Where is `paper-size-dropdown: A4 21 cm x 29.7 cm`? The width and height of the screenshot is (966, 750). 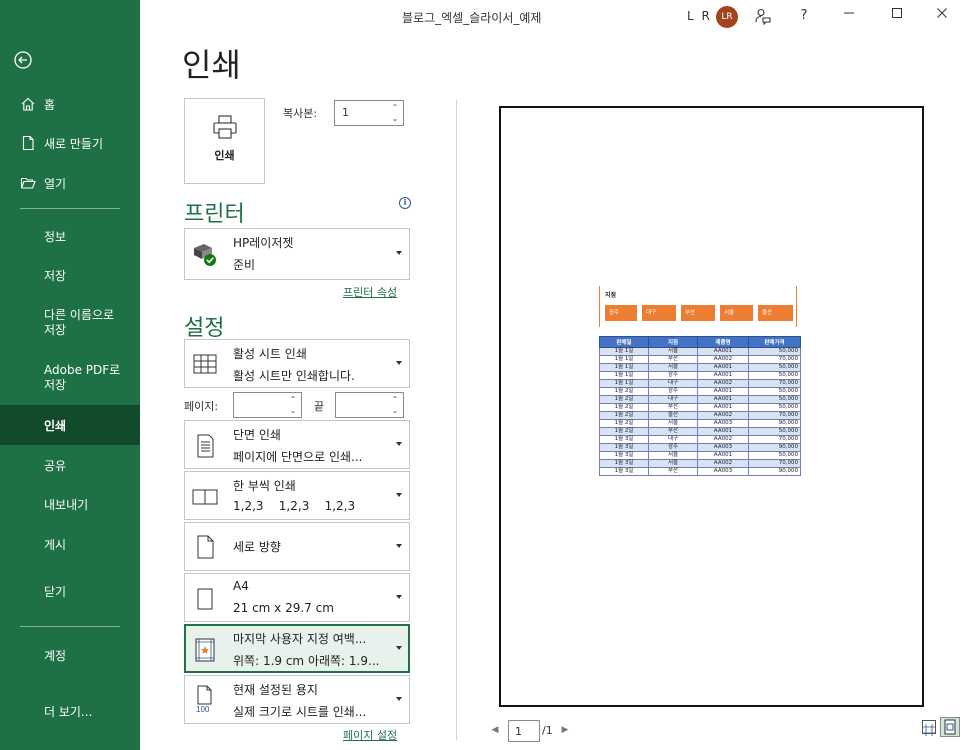
paper-size-dropdown: A4 21 cm x 29.7 cm is located at coordinates (297, 597).